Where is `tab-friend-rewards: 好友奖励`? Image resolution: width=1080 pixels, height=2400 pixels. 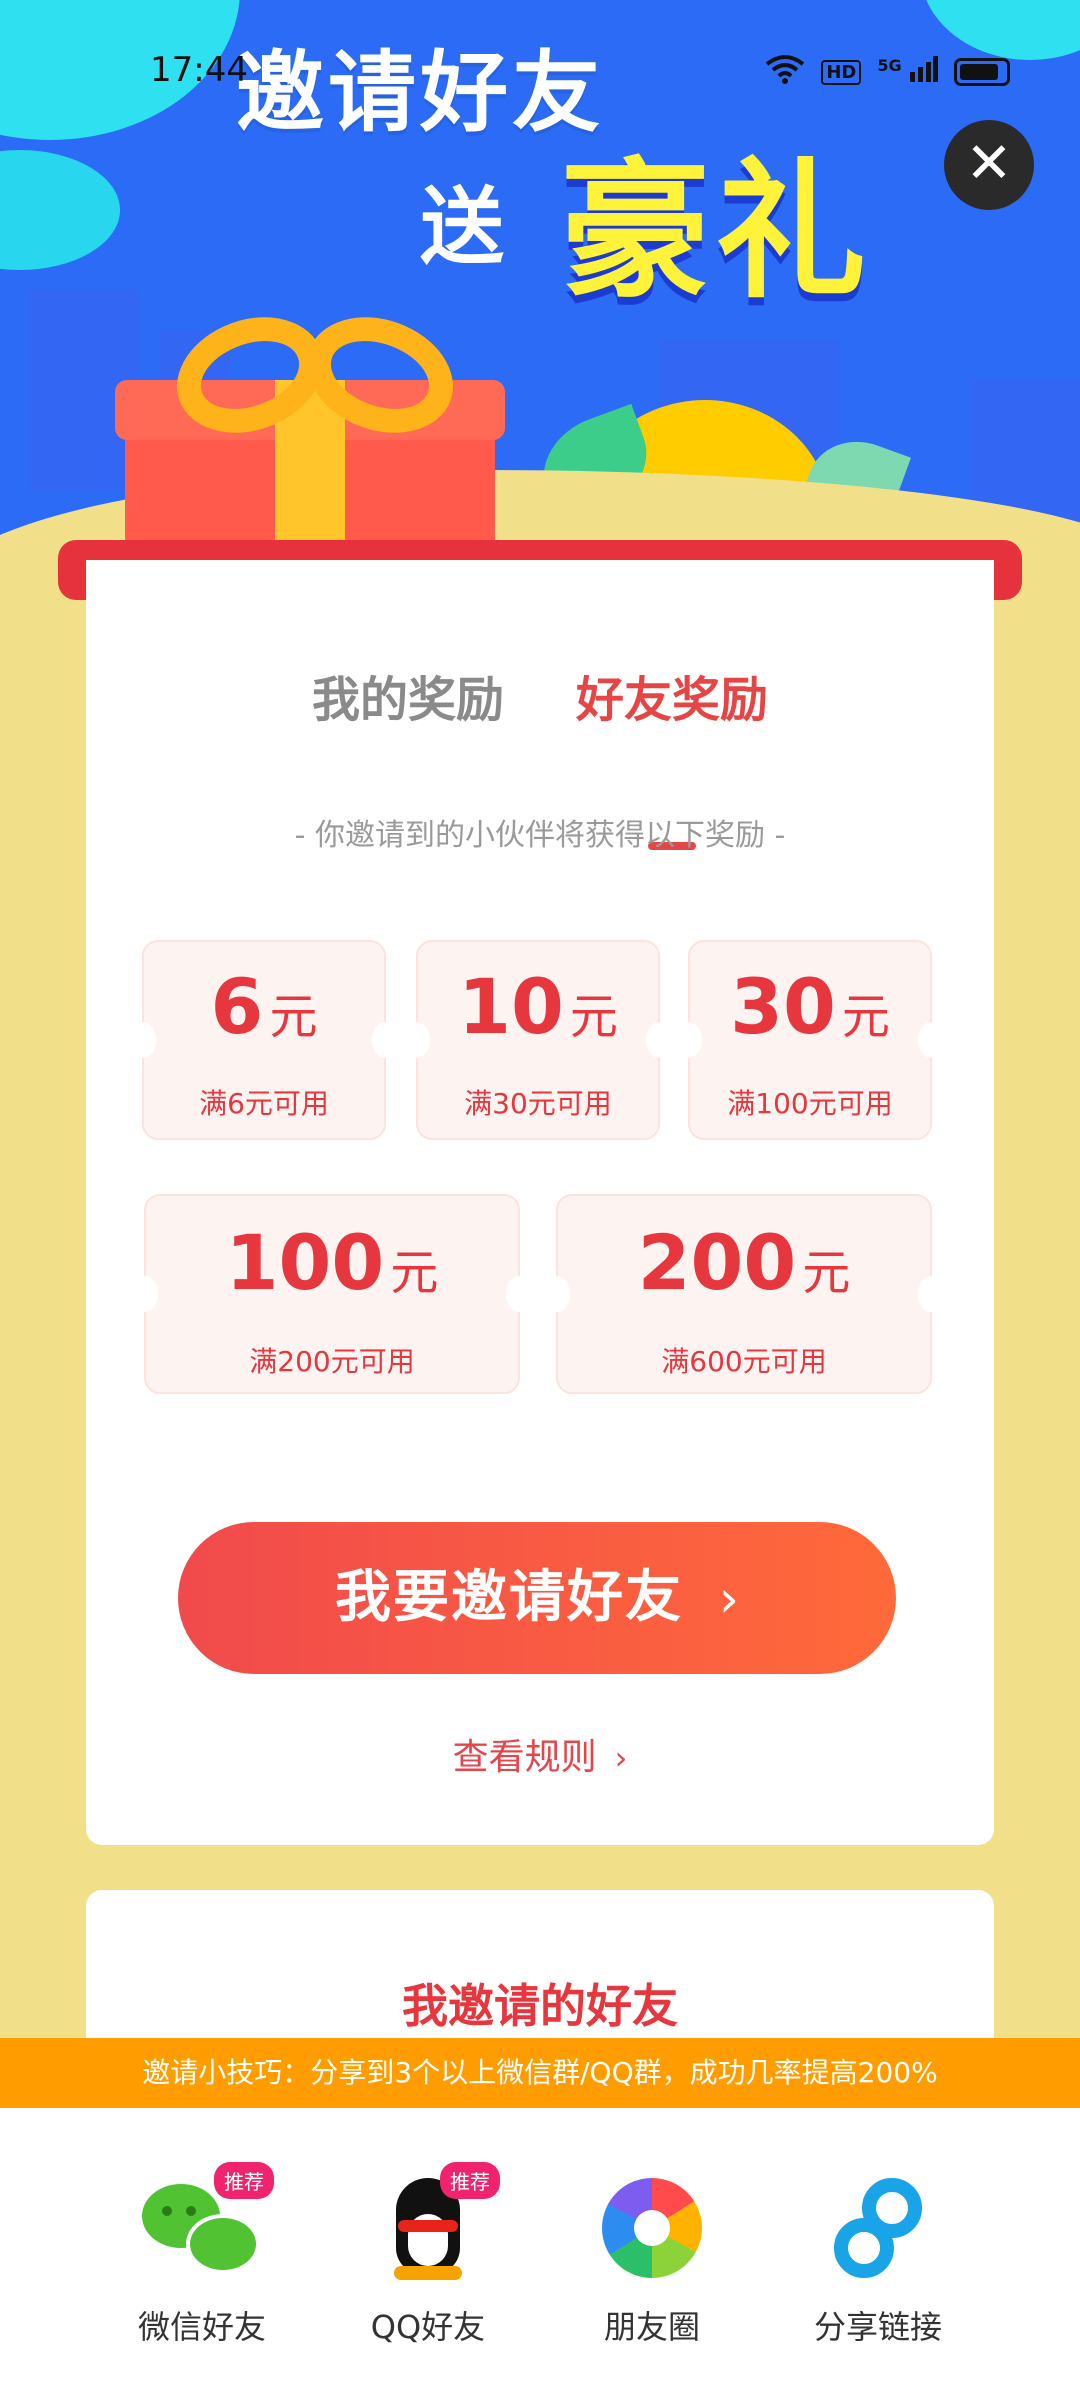
tab-friend-rewards: 好友奖励 is located at coordinates (672, 695).